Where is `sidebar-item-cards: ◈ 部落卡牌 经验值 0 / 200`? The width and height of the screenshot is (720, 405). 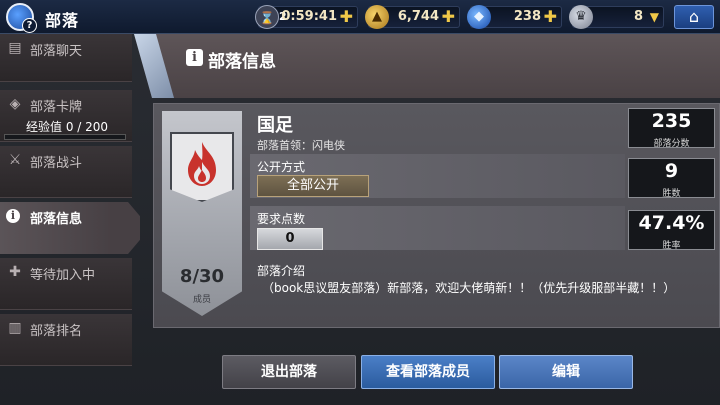 sidebar-item-cards: ◈ 部落卡牌 经验值 0 / 200 is located at coordinates (66, 116).